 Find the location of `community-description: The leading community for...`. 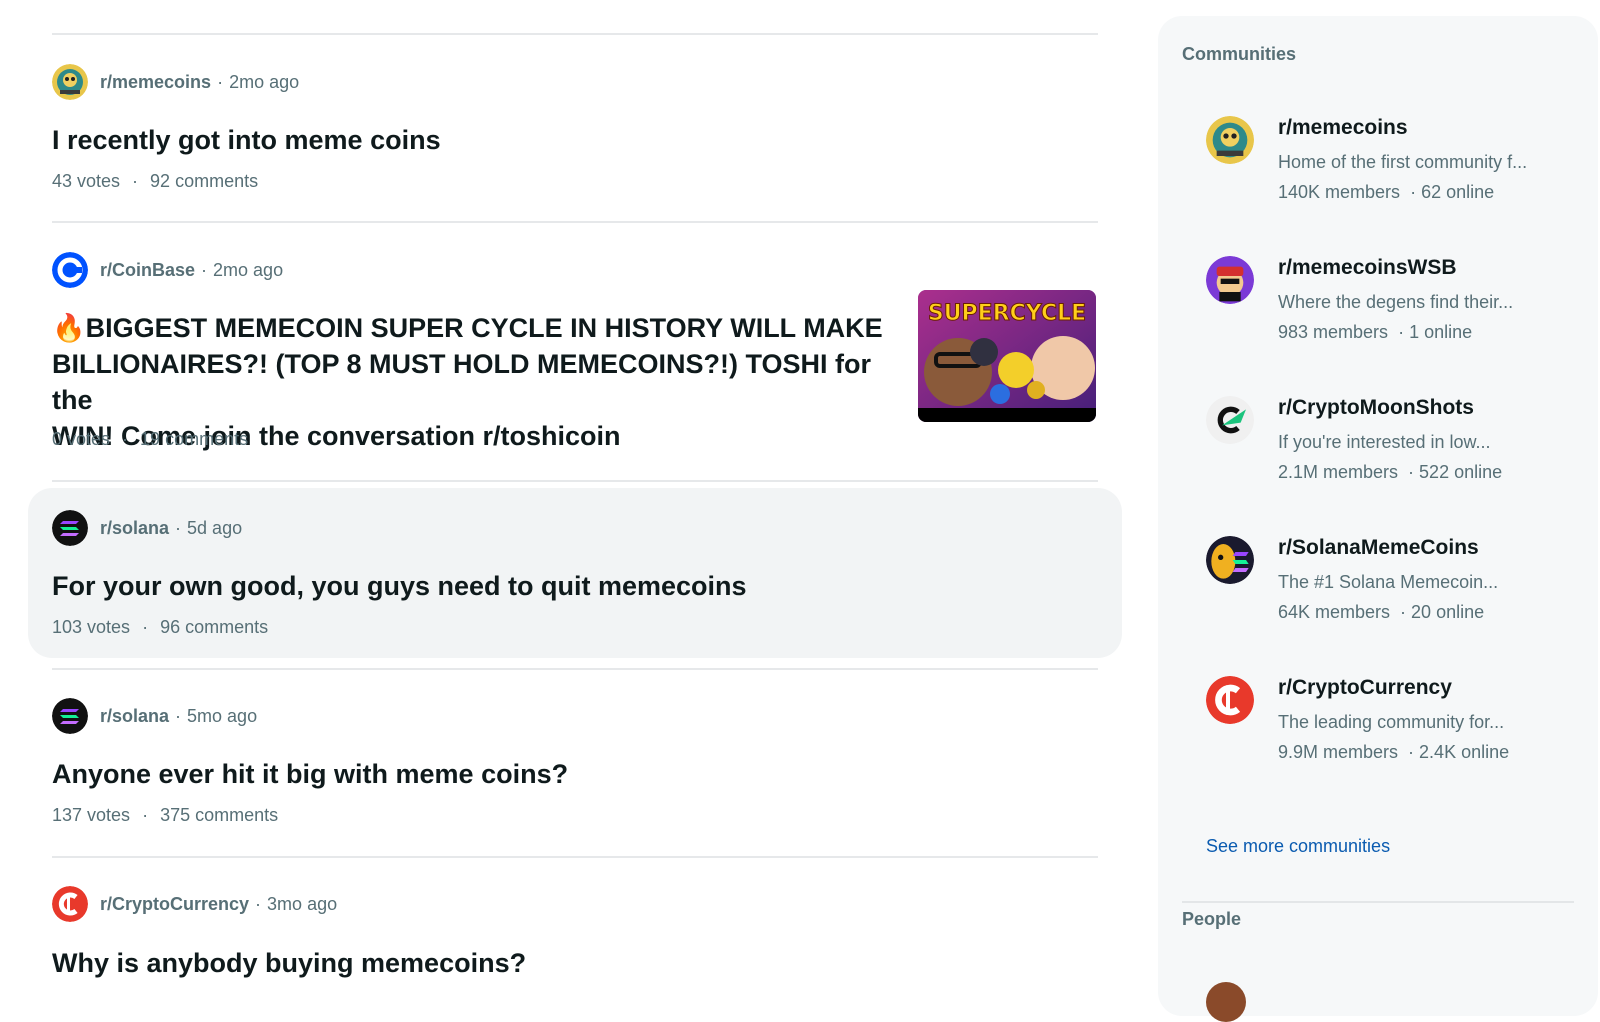

community-description: The leading community for... is located at coordinates (1391, 722).